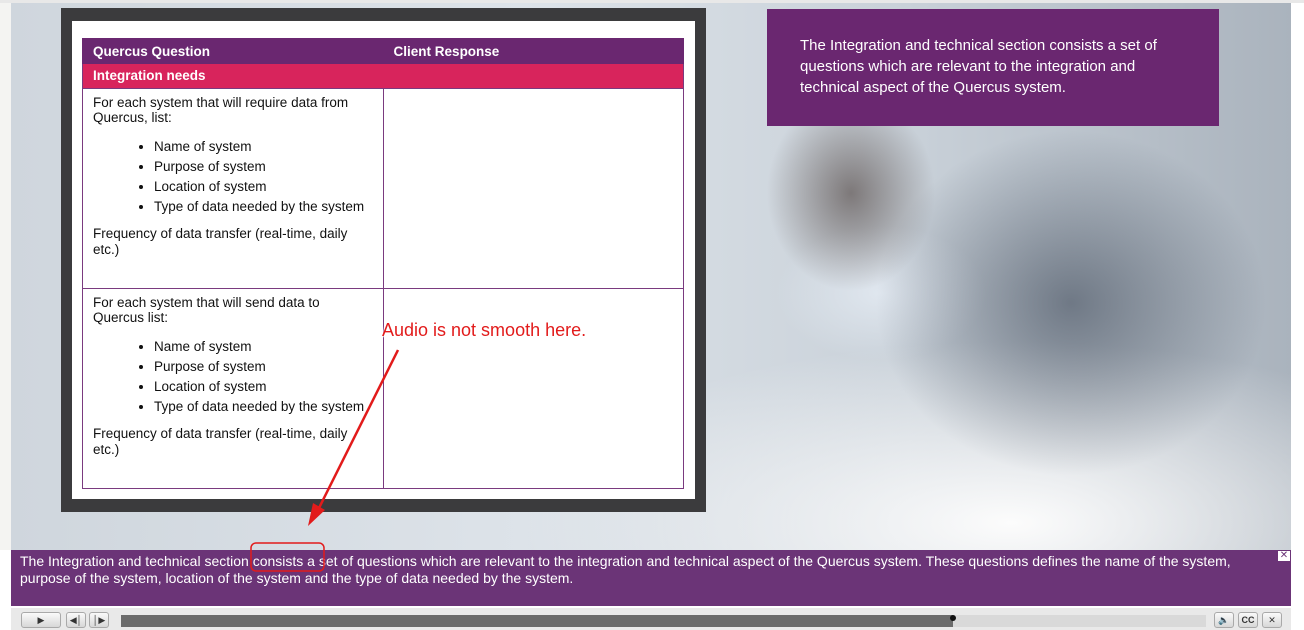 The width and height of the screenshot is (1304, 630). I want to click on section-integration-needs: Integration needs, so click(383, 76).